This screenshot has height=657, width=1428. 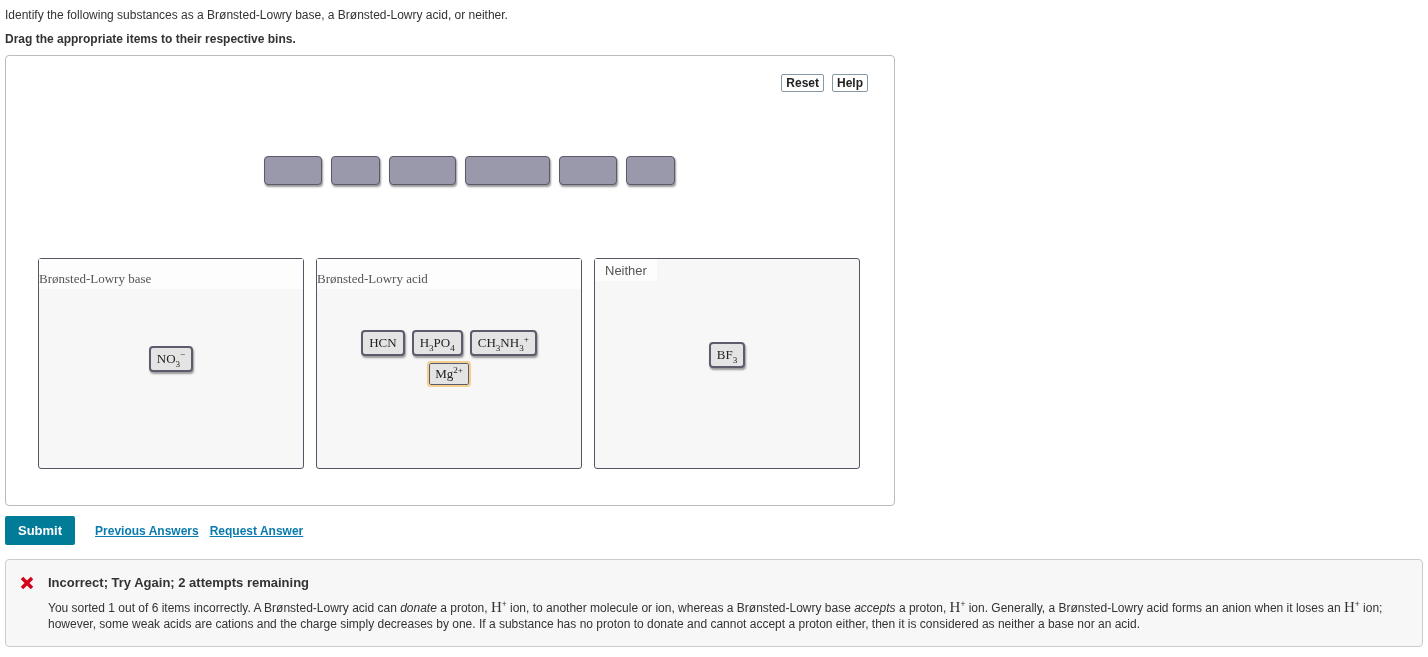 I want to click on help-button: Help, so click(x=850, y=83).